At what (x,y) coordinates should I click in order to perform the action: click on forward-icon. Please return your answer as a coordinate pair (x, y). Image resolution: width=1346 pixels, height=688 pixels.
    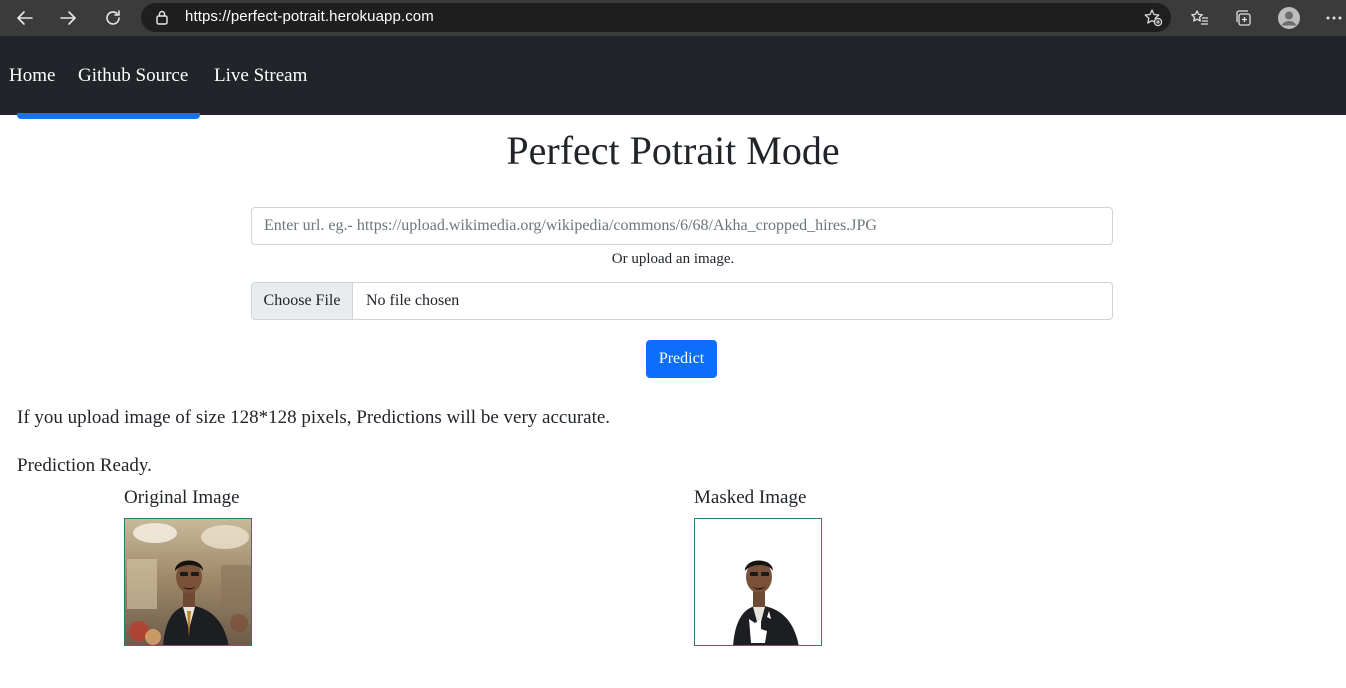
    Looking at the image, I should click on (68, 18).